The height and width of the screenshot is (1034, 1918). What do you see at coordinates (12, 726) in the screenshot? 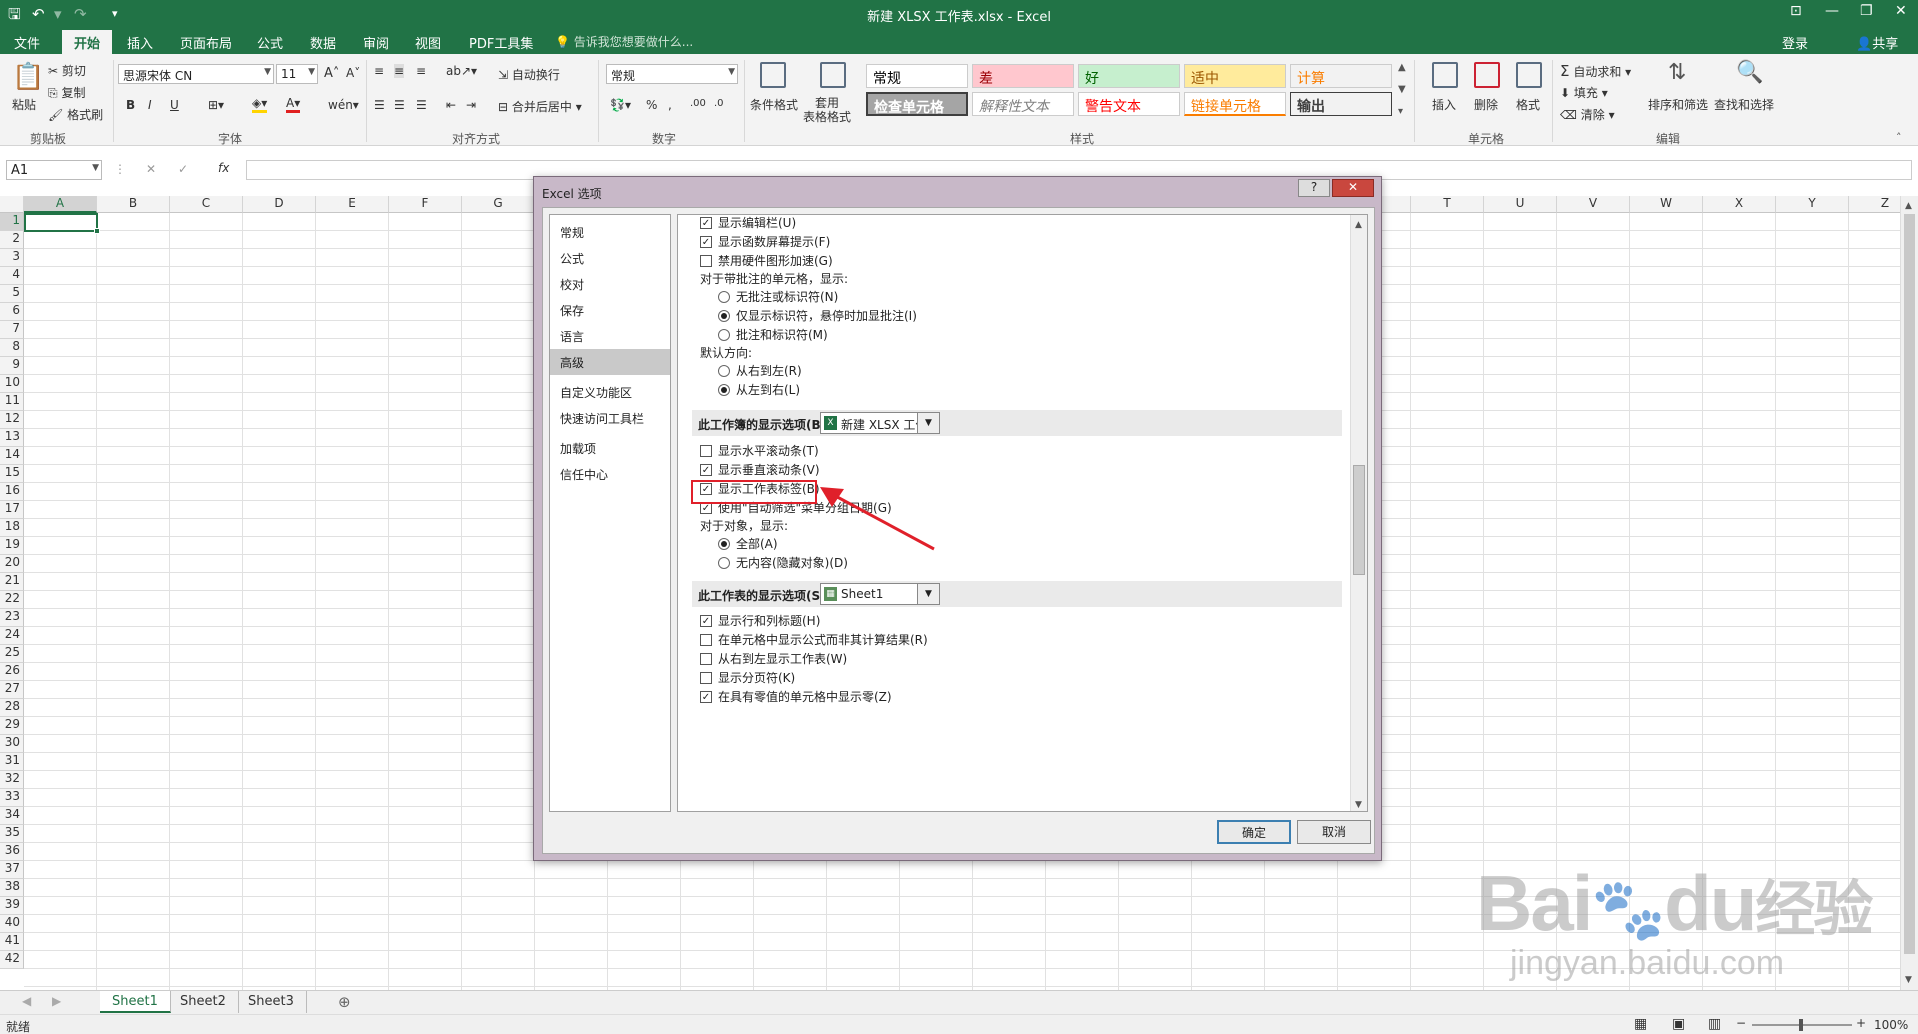
I see `row-header: 29` at bounding box center [12, 726].